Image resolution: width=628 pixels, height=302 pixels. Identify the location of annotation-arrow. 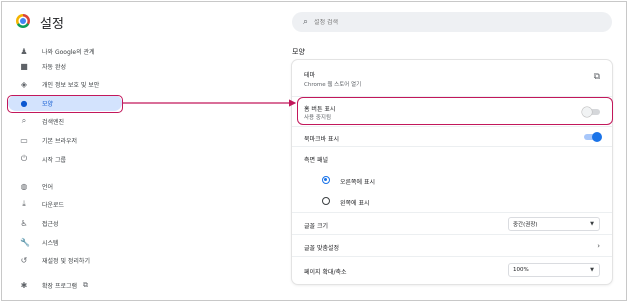
(210, 103).